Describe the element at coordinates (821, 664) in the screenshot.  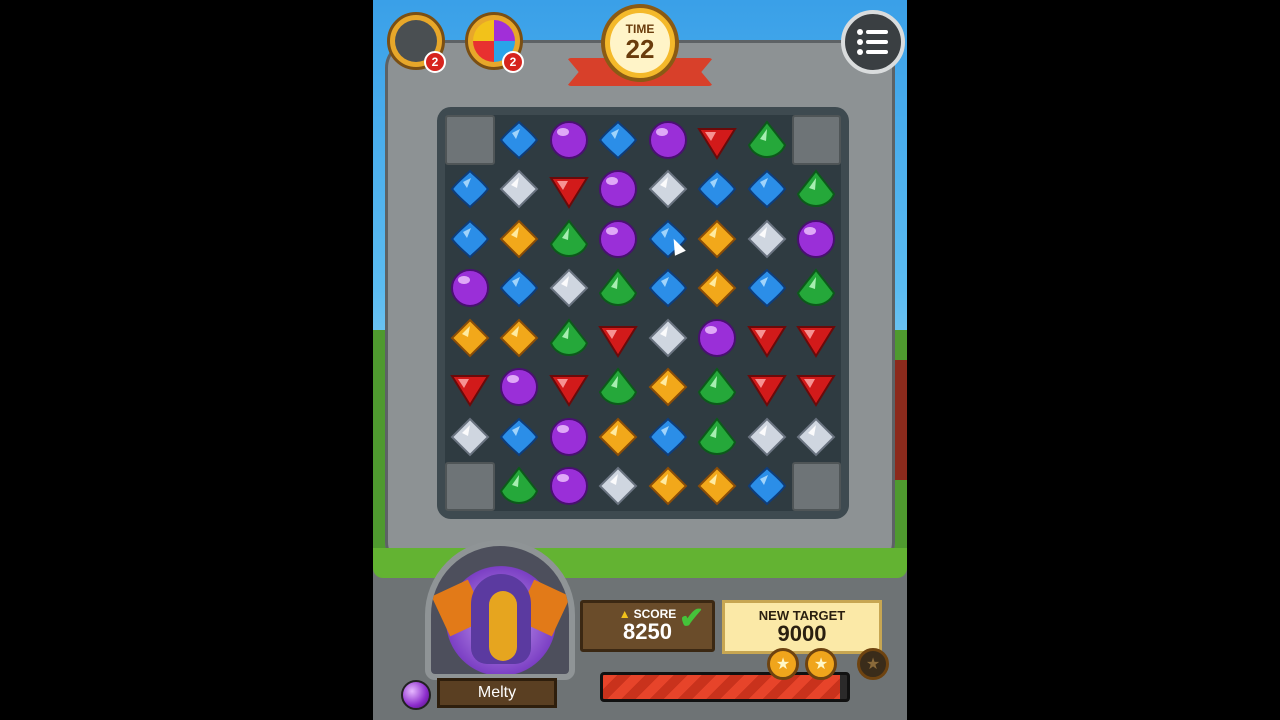
I see `star-milestone-2: ★` at that location.